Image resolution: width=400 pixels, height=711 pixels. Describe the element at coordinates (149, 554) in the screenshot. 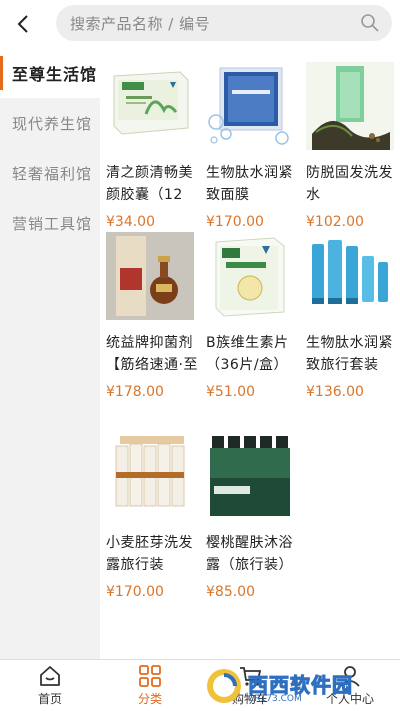

I see `product-name: 小麦胚芽洗发露旅行装` at that location.